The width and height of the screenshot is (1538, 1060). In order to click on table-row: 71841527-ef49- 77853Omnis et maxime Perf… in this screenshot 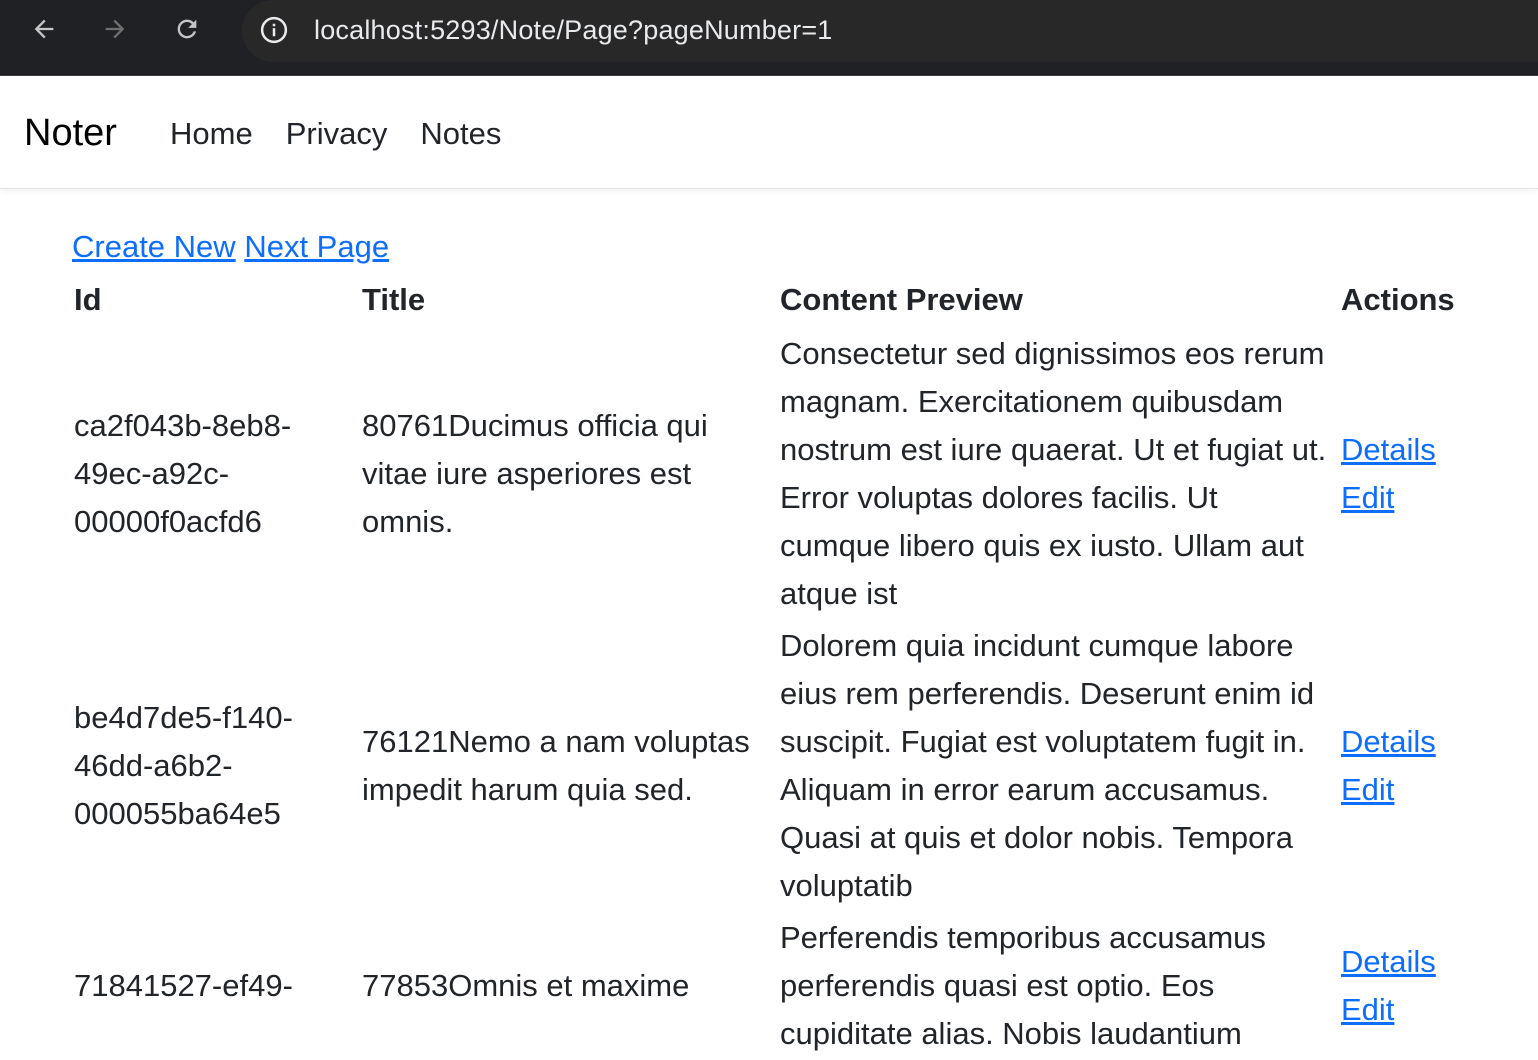, I will do `click(780, 986)`.